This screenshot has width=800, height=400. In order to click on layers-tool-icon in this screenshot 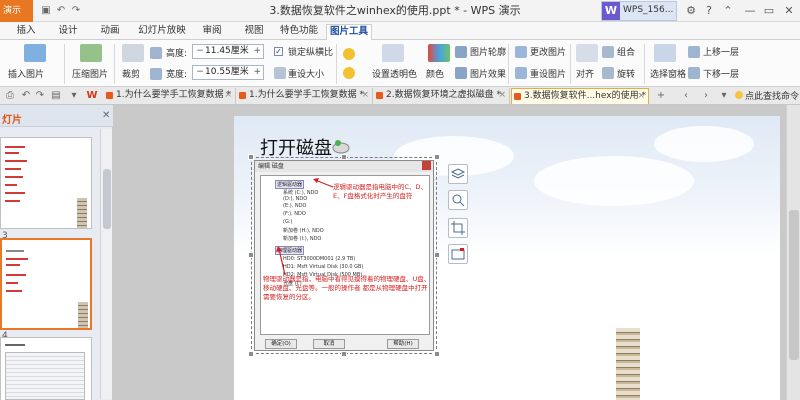, I will do `click(458, 174)`.